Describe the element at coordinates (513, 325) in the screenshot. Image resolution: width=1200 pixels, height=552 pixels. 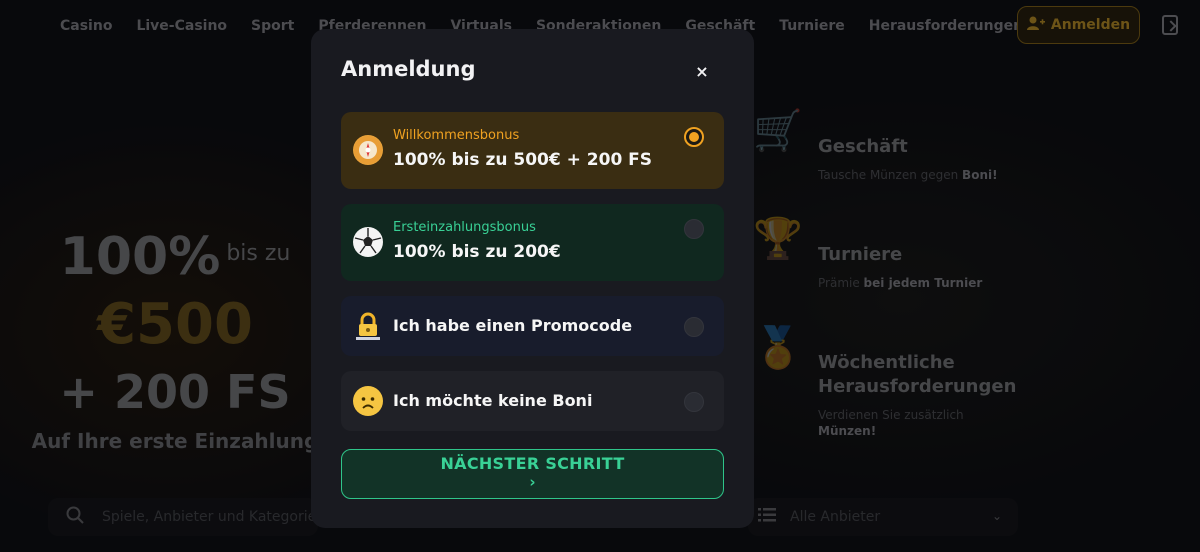
I see `option-main-label: Ich habe einen Promocode` at that location.